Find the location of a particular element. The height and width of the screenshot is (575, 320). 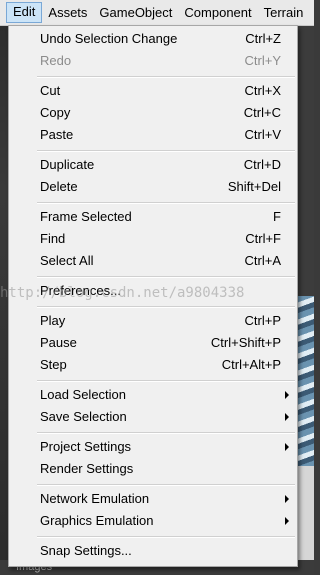

menu-item-save-selection: Save Selection is located at coordinates (153, 417).